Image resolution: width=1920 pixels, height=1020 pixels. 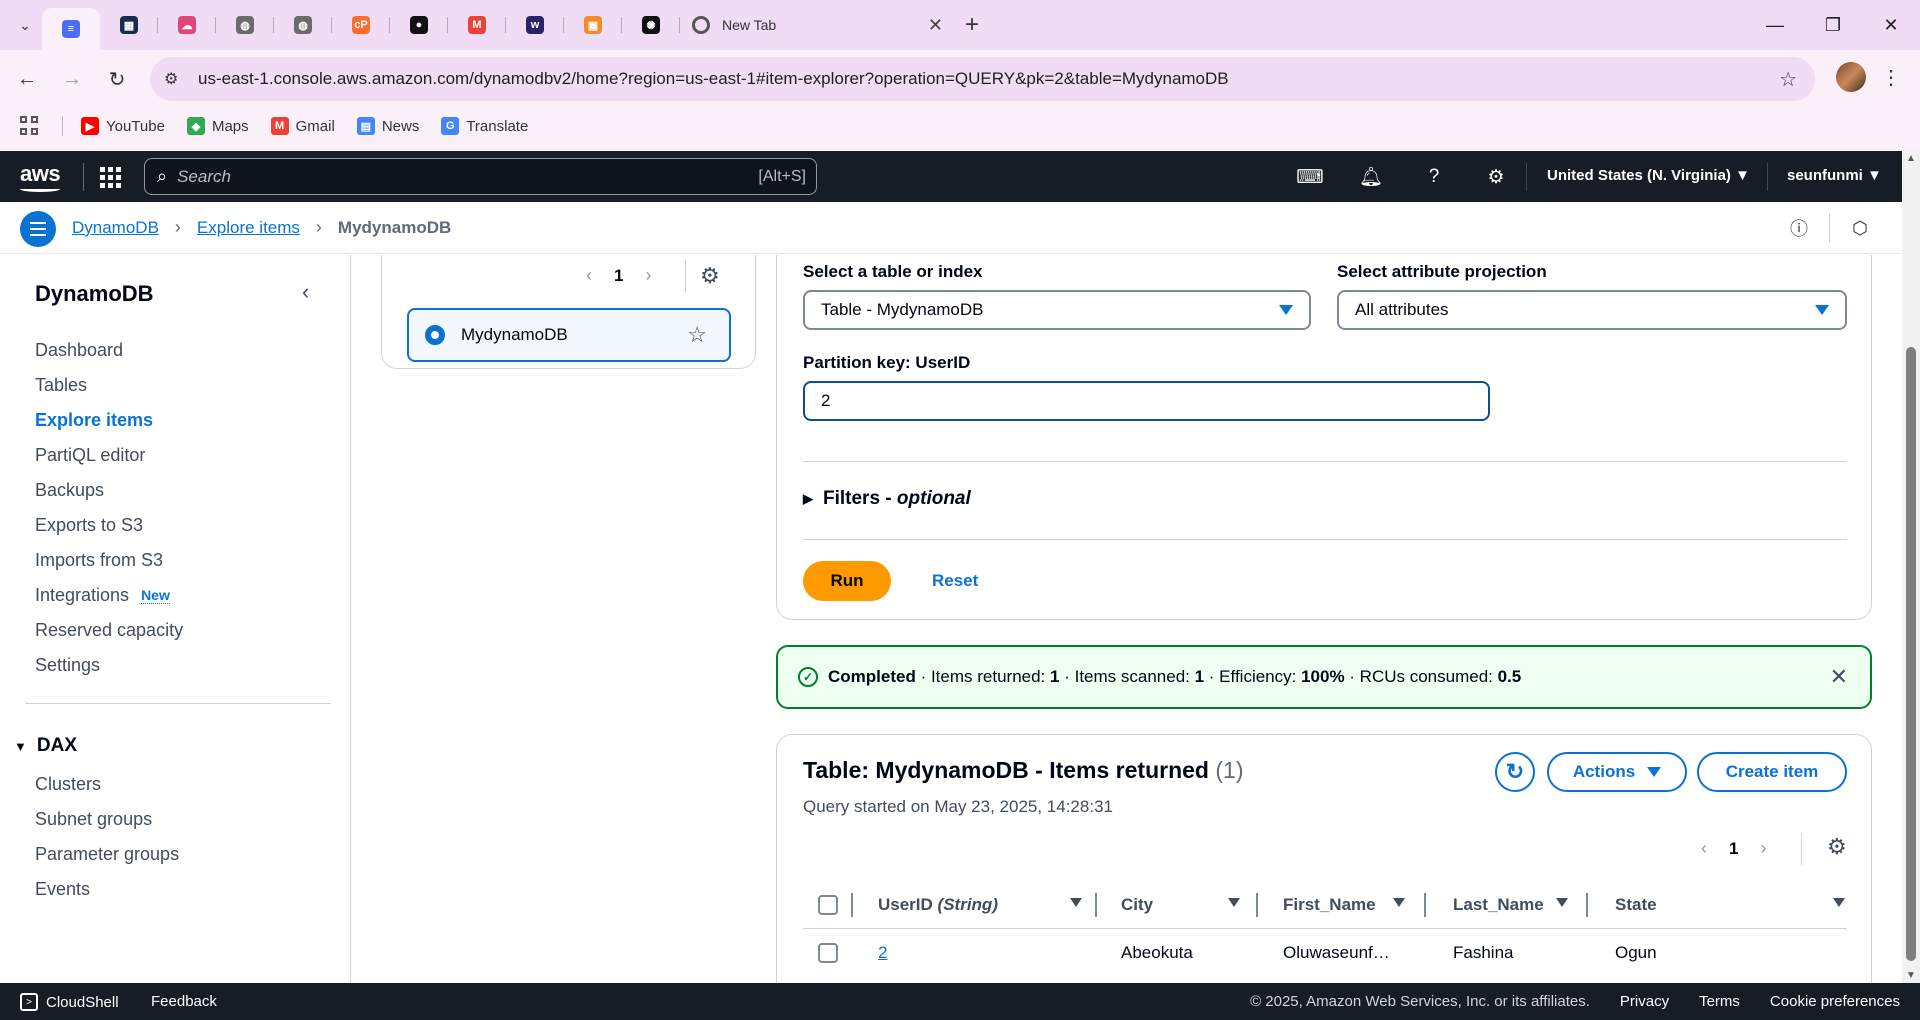 What do you see at coordinates (1833, 25) in the screenshot?
I see `restore-icon: ❐` at bounding box center [1833, 25].